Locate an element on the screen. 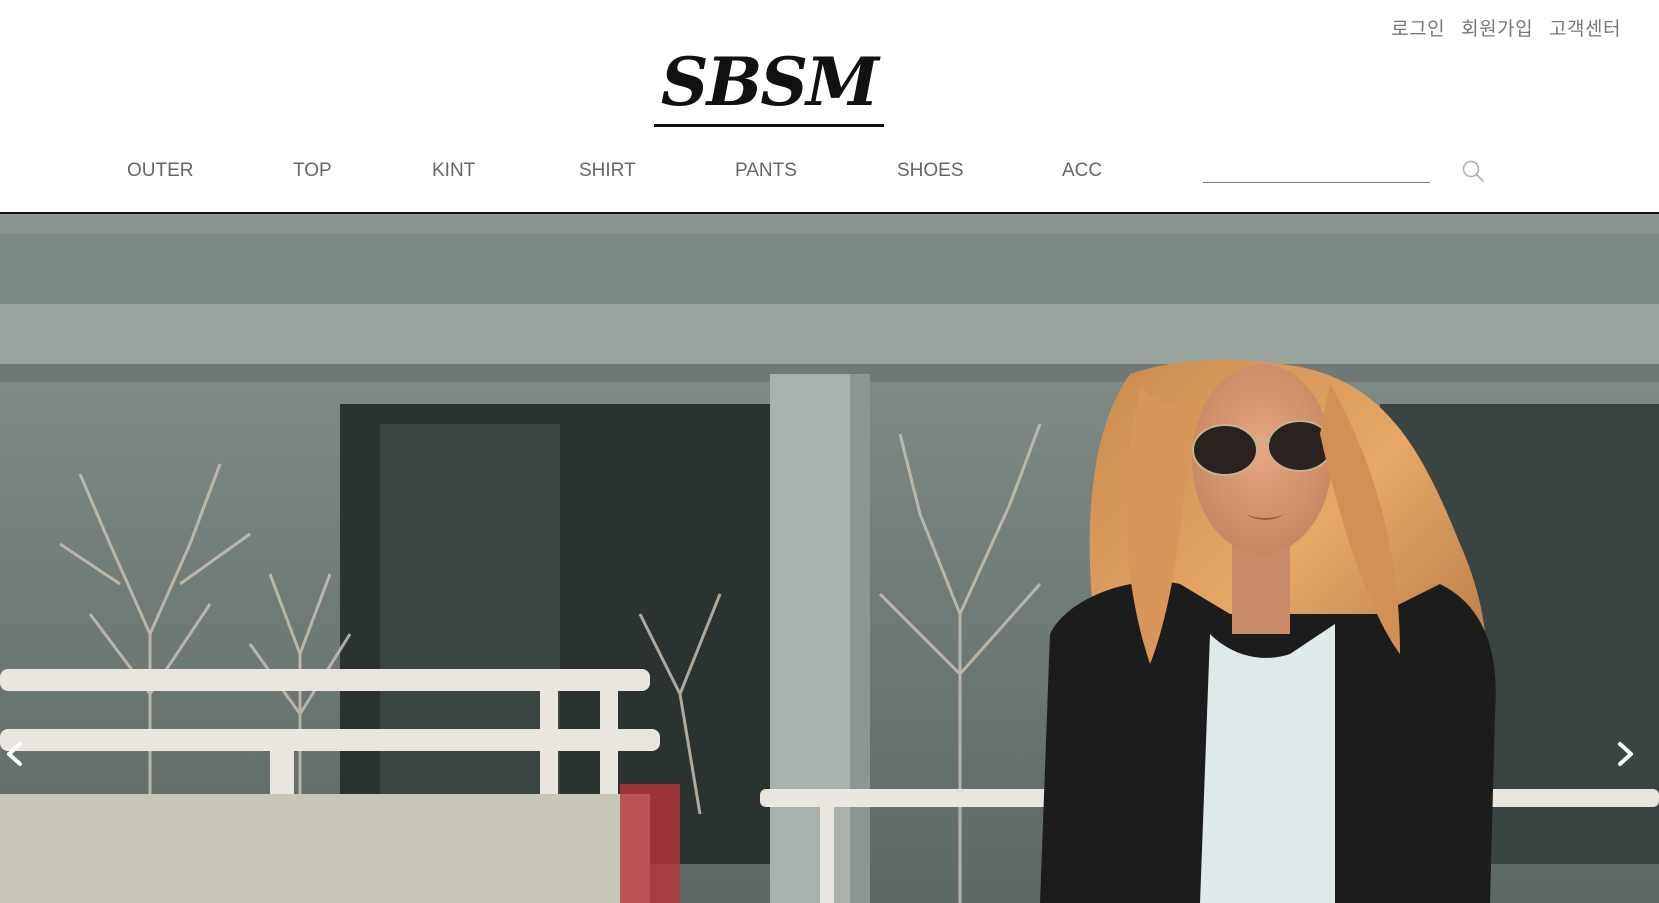 The height and width of the screenshot is (903, 1659). site-logo: SBSM is located at coordinates (769, 87).